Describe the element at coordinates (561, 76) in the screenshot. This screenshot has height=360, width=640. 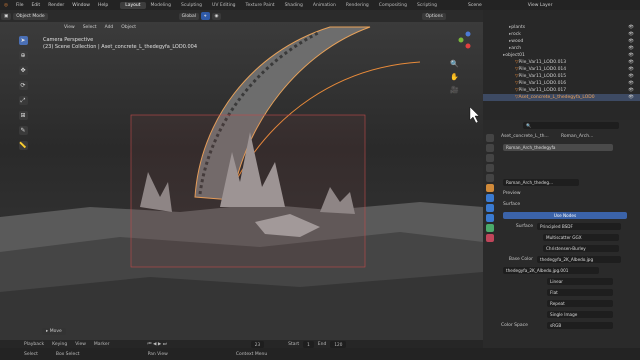
I see `outliner-item: ▽ Pile_Var11_LOD0.015 👁` at that location.